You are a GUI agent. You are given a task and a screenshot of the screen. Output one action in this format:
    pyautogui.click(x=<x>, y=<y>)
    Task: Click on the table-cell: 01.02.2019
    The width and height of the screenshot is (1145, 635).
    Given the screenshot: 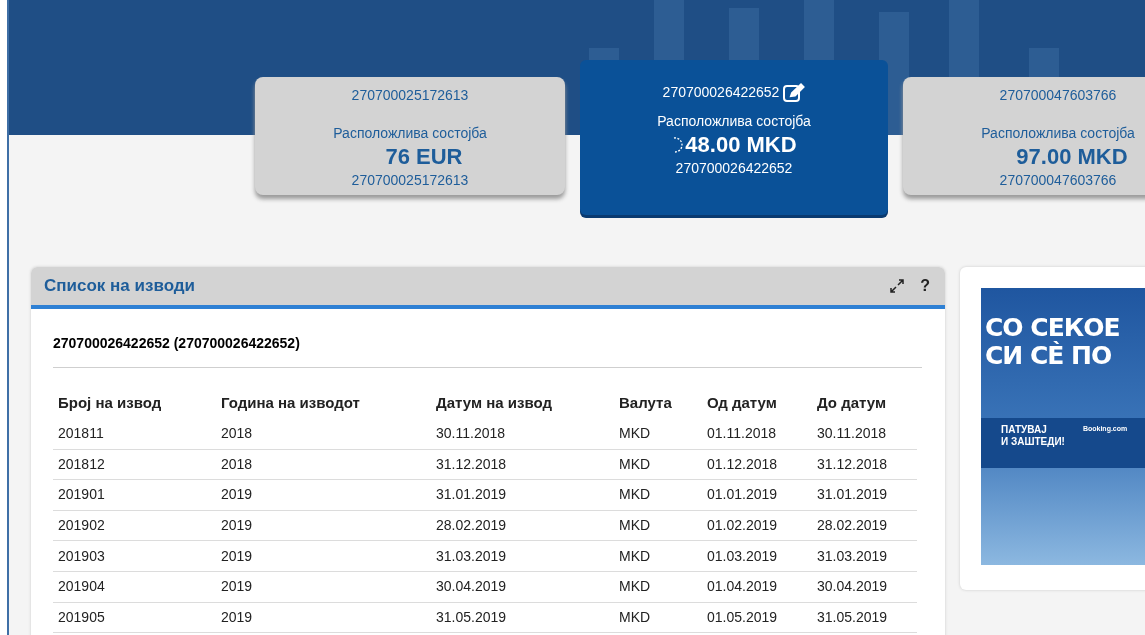 What is the action you would take?
    pyautogui.click(x=757, y=525)
    